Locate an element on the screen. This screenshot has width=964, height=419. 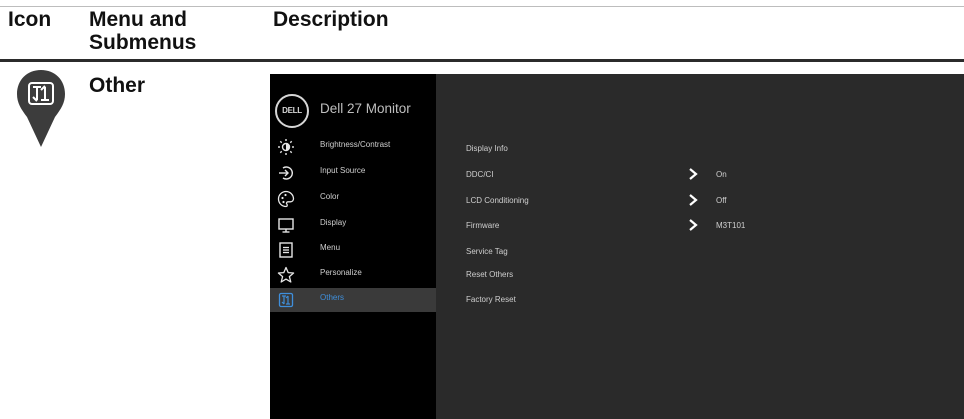
submenu-display-info: Display Info is located at coordinates (487, 148).